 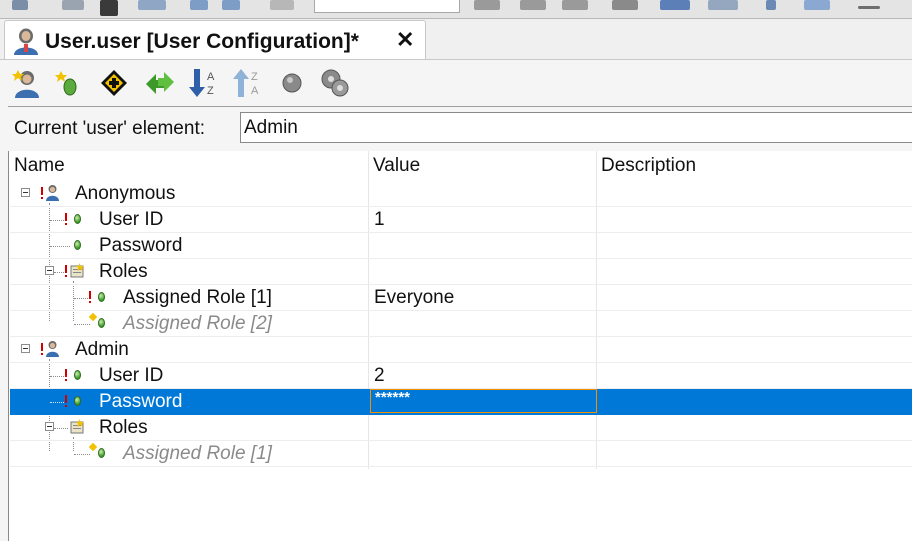 I want to click on tree-node-value: Everyone, so click(x=414, y=298).